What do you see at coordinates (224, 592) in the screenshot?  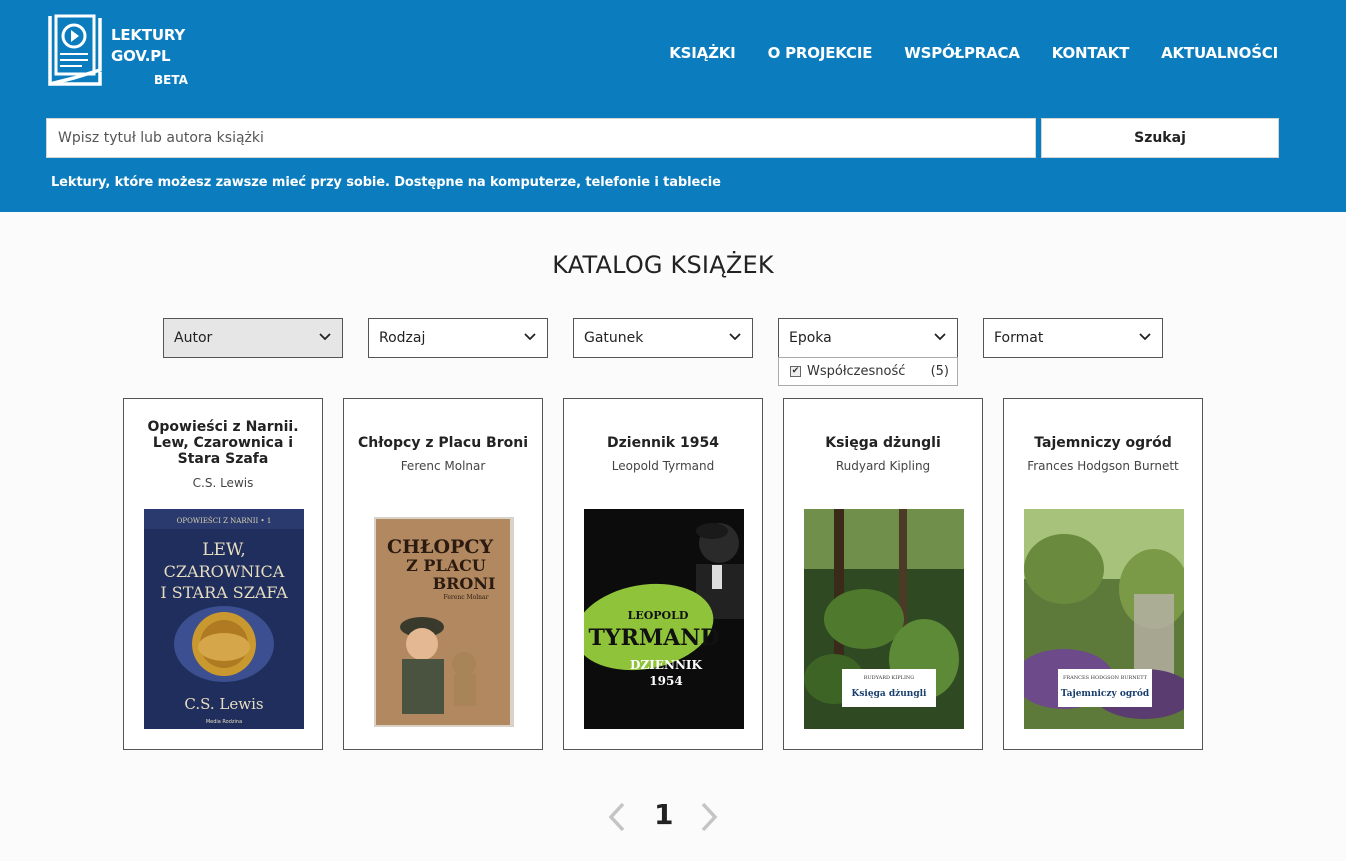 I see `cover-title-line: I STARA SZAFA` at bounding box center [224, 592].